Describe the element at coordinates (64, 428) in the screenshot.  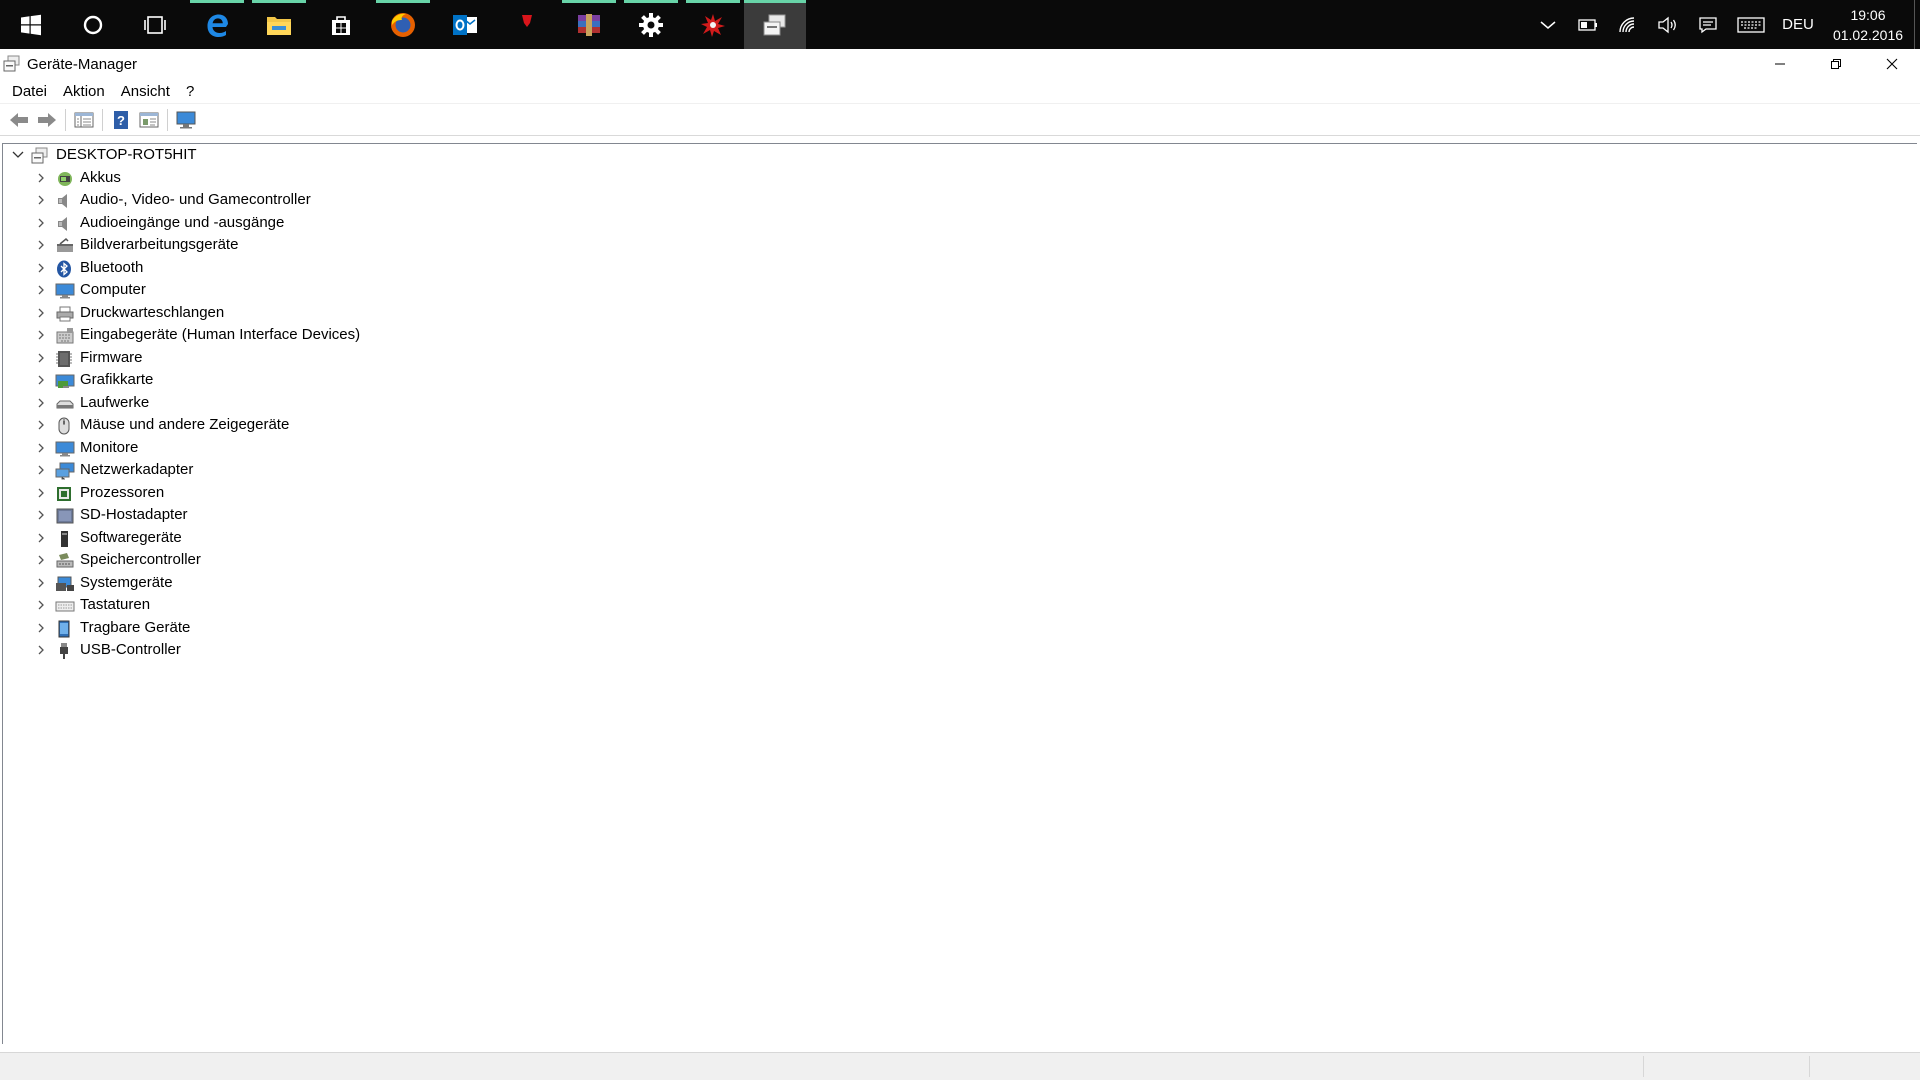
I see `mouse-icon` at that location.